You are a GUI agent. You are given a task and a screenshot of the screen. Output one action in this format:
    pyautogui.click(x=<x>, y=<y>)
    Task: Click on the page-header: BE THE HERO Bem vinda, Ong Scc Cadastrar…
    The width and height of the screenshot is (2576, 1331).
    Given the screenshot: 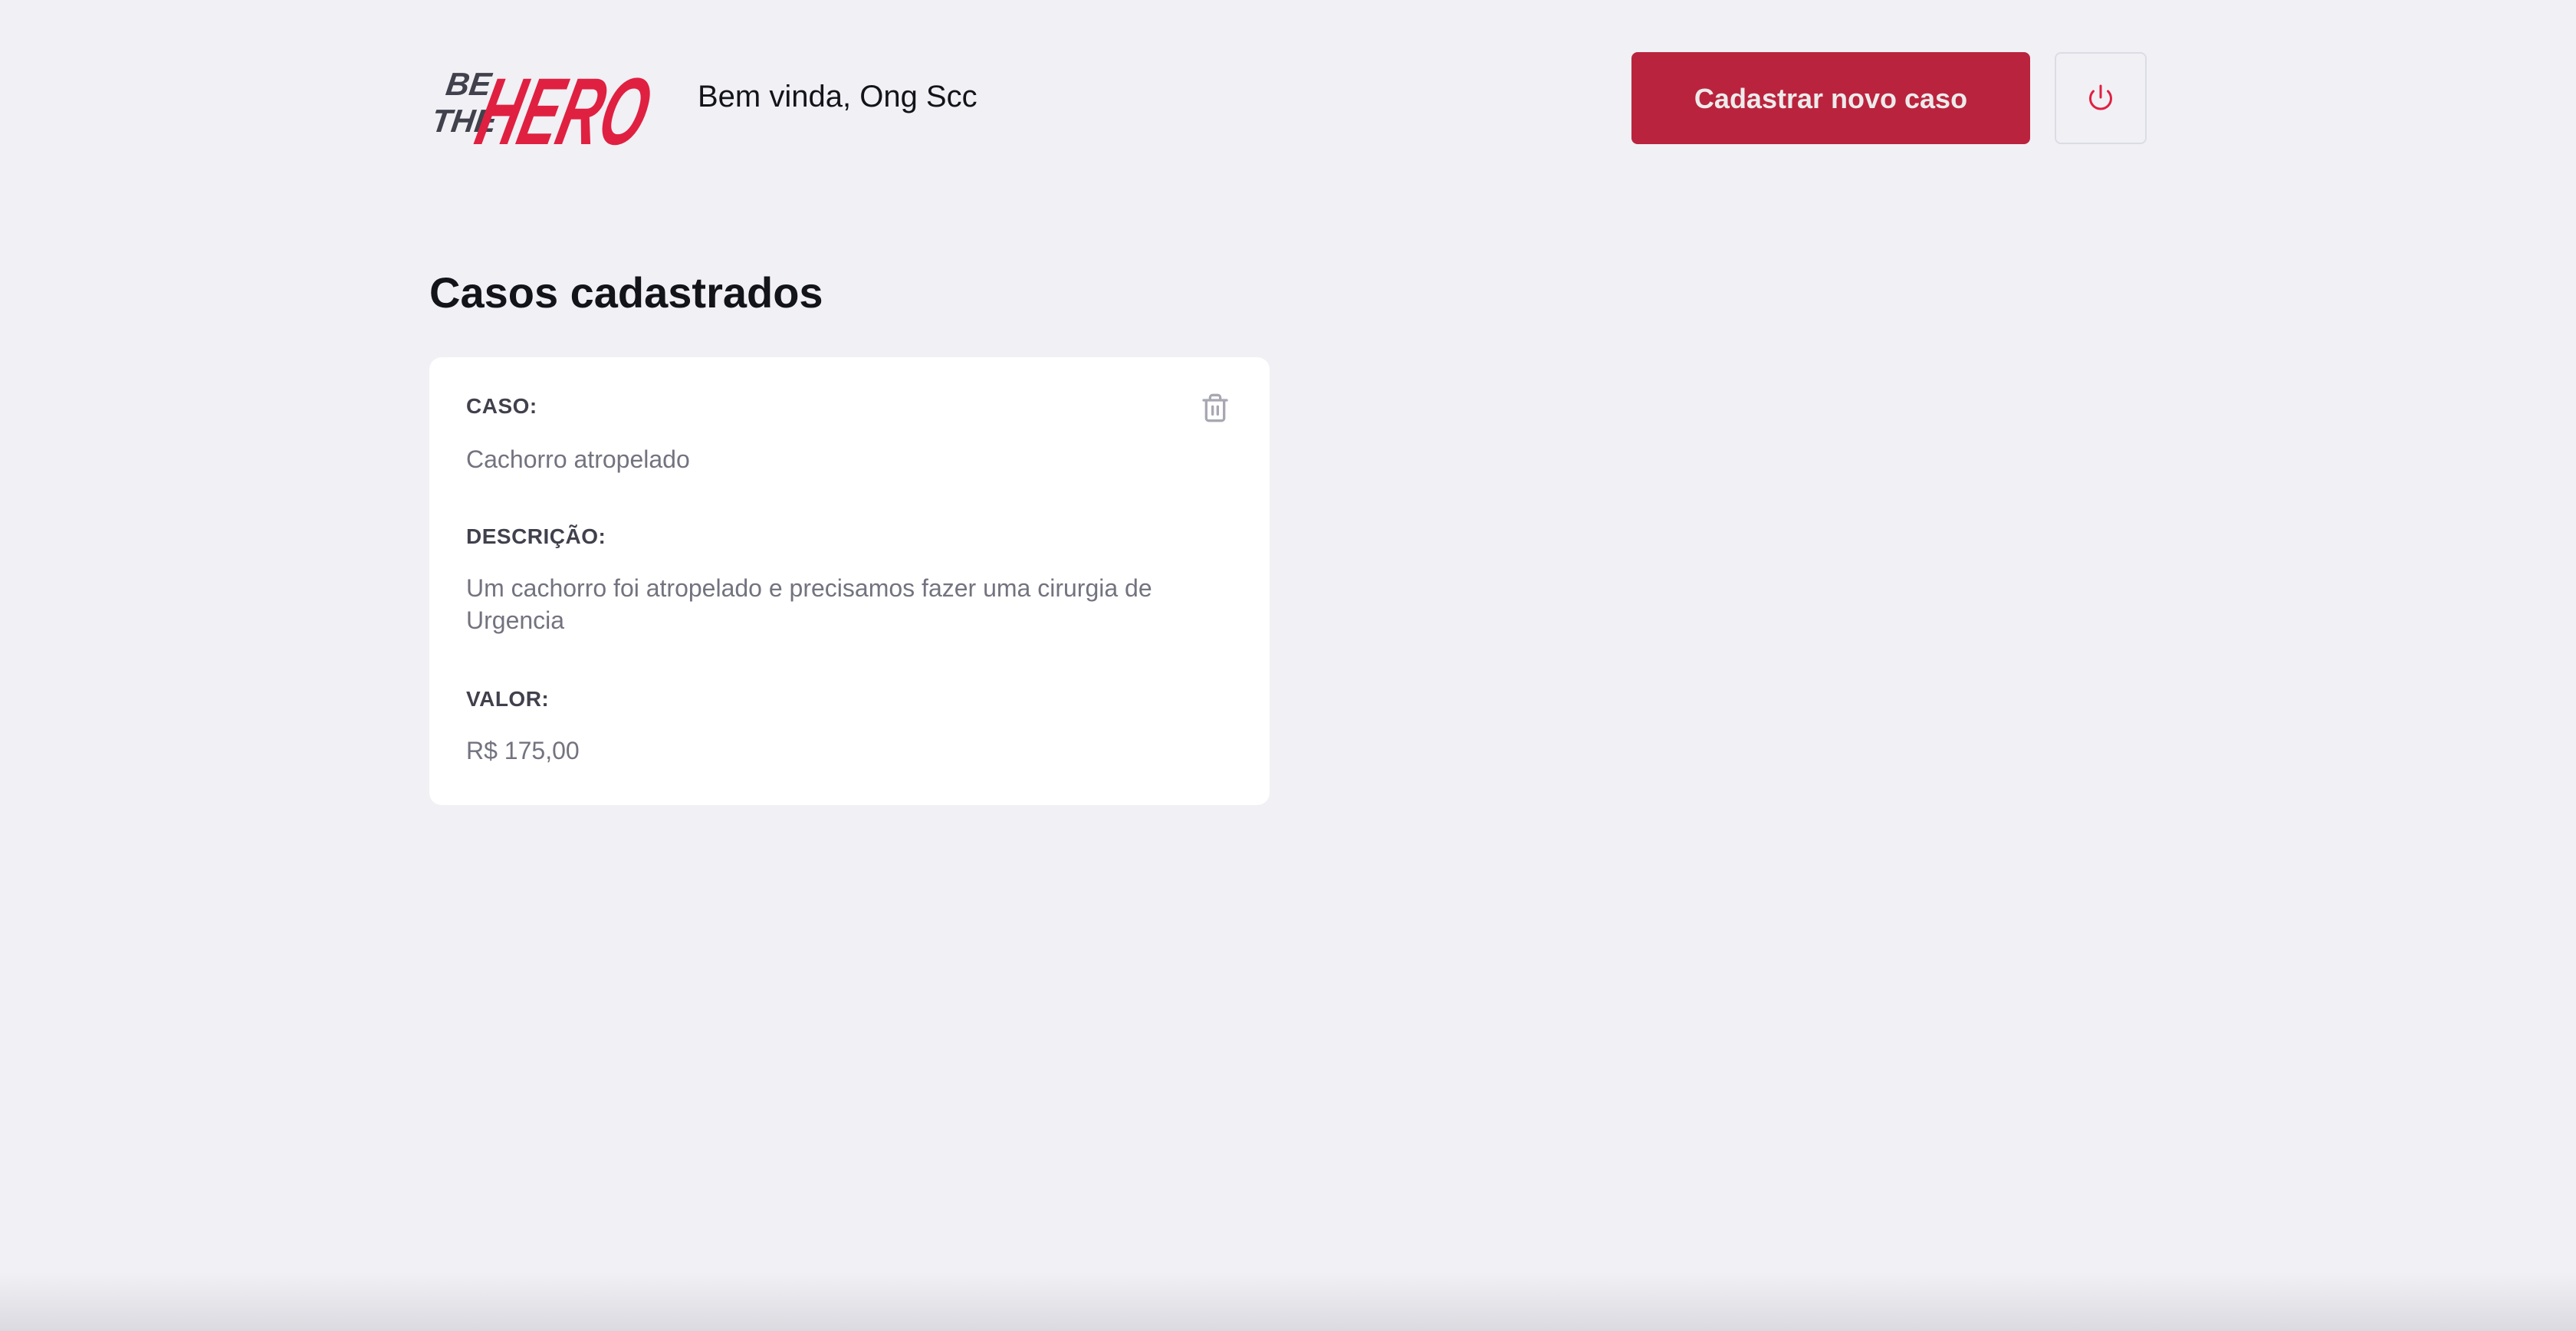 What is the action you would take?
    pyautogui.click(x=1288, y=102)
    